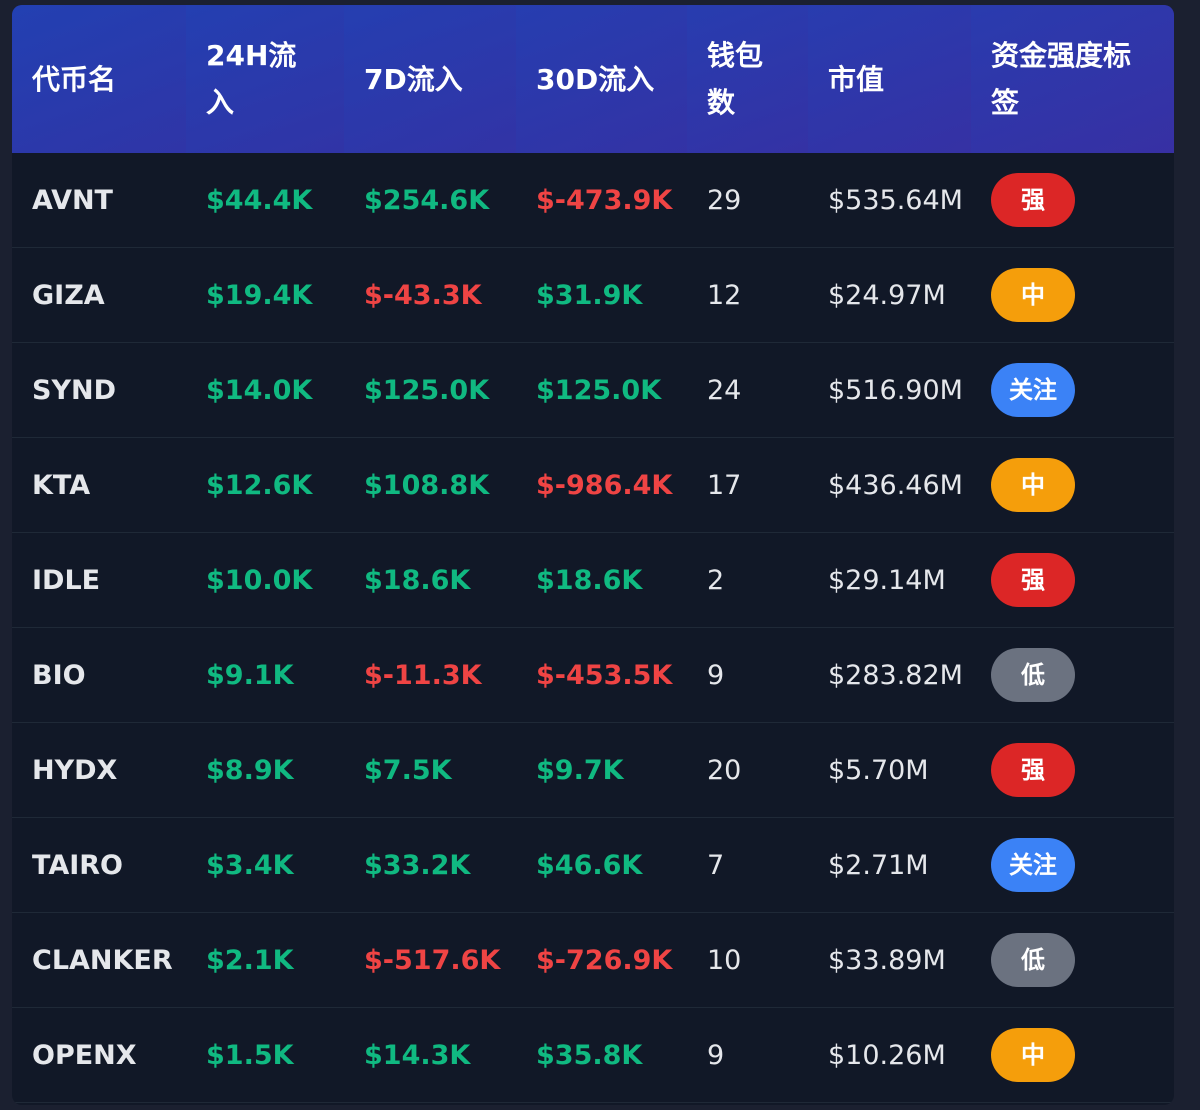 The width and height of the screenshot is (1200, 1110). What do you see at coordinates (889, 200) in the screenshot?
I see `market-cap: $535.64M` at bounding box center [889, 200].